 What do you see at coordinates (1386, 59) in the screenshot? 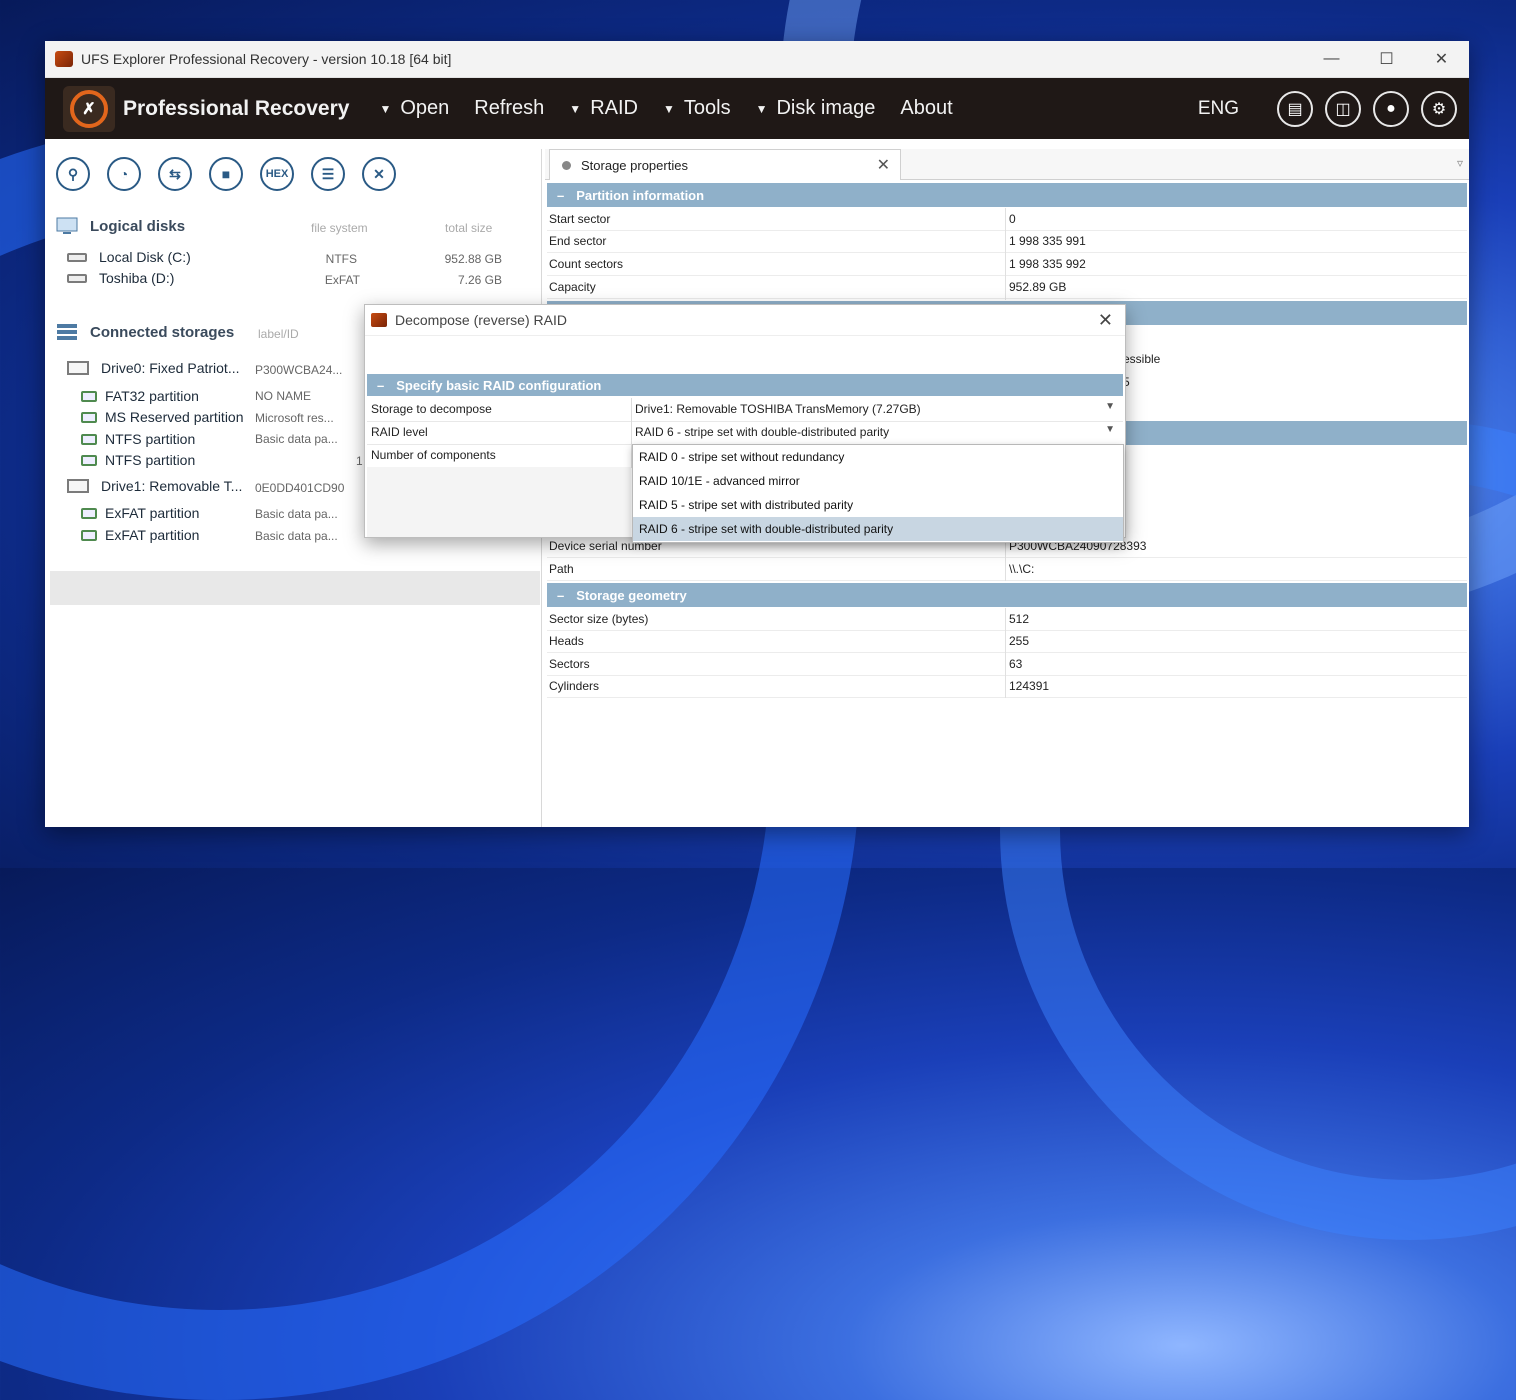
I see `maximize-button: ☐` at bounding box center [1386, 59].